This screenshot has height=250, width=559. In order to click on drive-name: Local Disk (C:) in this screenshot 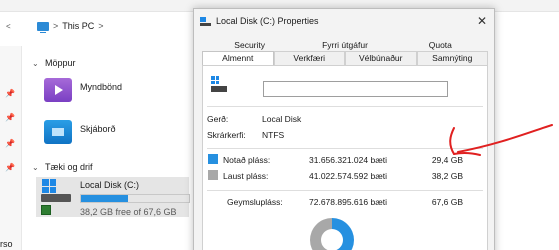, I will do `click(109, 185)`.